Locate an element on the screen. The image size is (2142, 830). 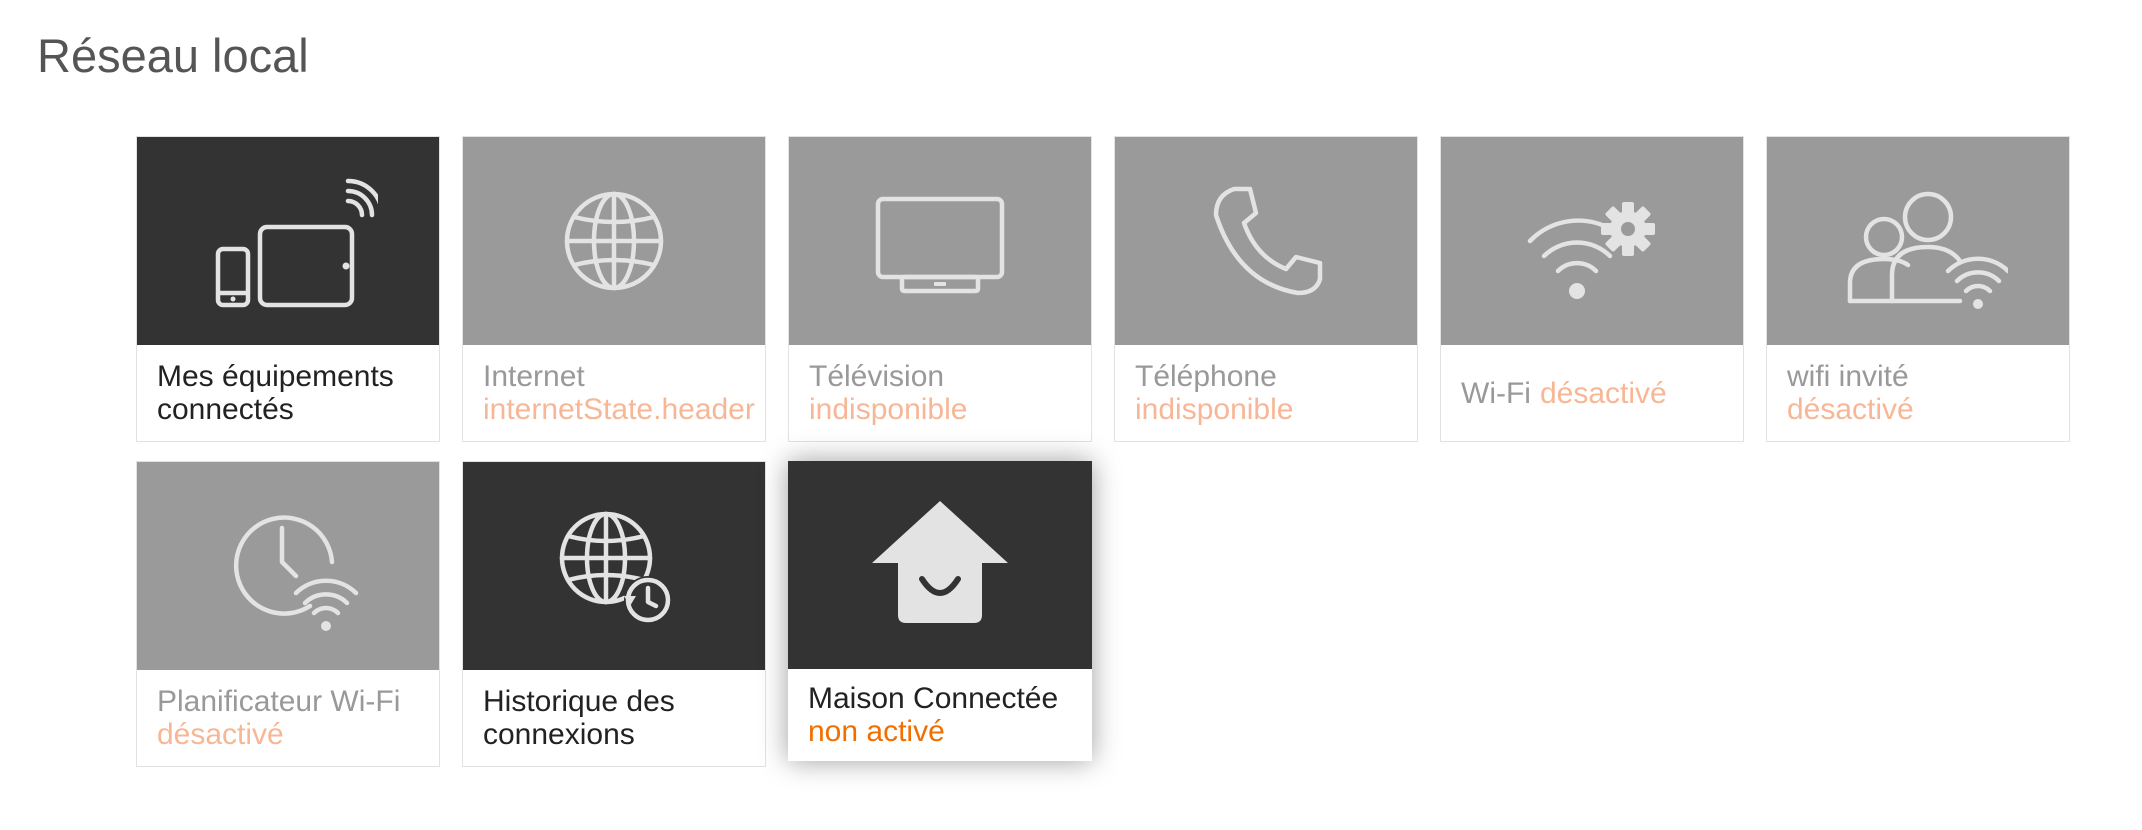
tile-label: Téléphone indisponible is located at coordinates (1276, 393).